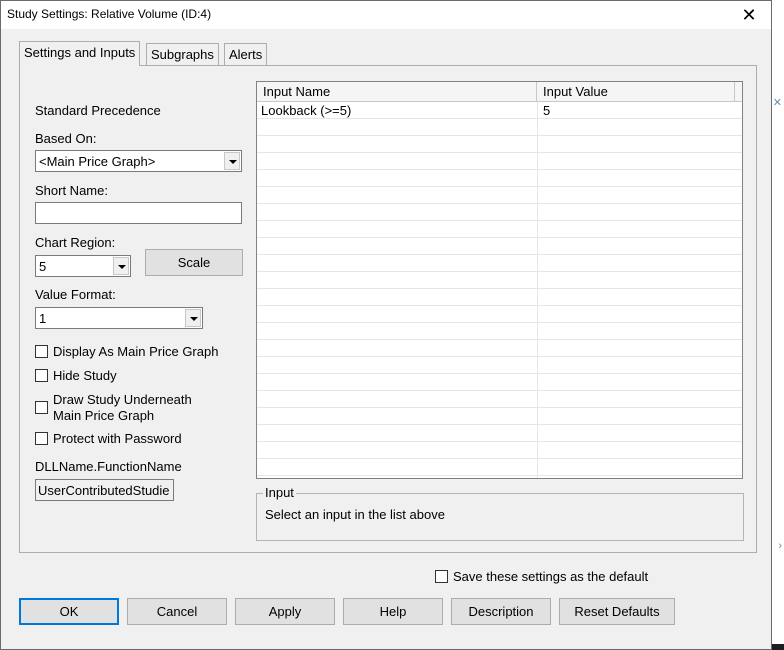 Image resolution: width=784 pixels, height=650 pixels. I want to click on value-format-label: Value Format:, so click(75, 294).